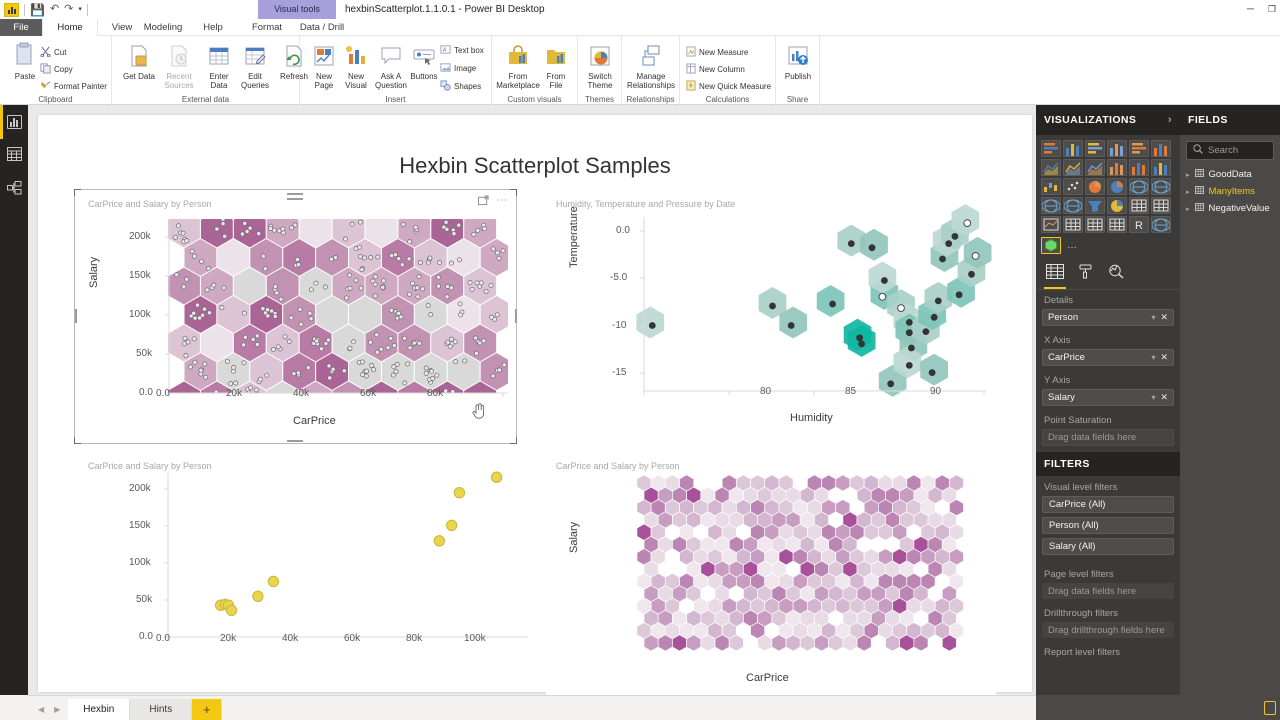  What do you see at coordinates (1161, 167) in the screenshot?
I see `ribbon-chart-icon` at bounding box center [1161, 167].